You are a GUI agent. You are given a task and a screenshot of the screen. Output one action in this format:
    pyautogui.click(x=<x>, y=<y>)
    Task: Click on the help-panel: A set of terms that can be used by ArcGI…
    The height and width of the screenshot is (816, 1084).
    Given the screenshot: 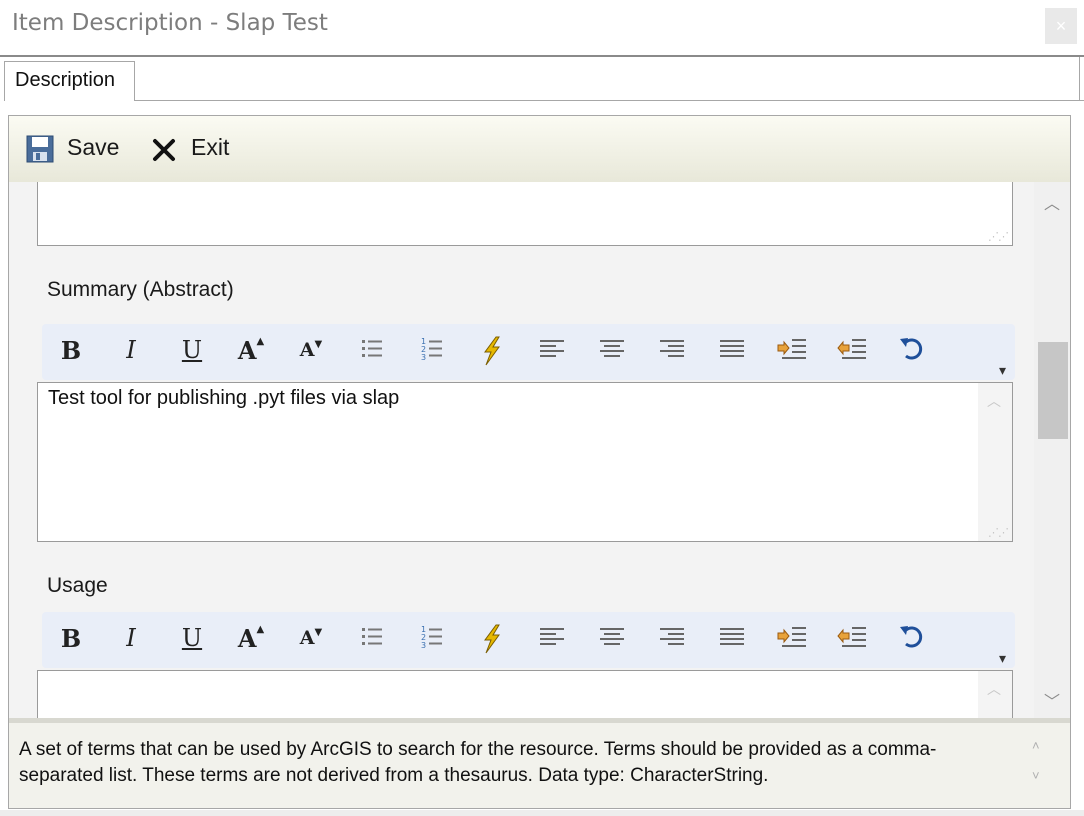 What is the action you would take?
    pyautogui.click(x=539, y=763)
    